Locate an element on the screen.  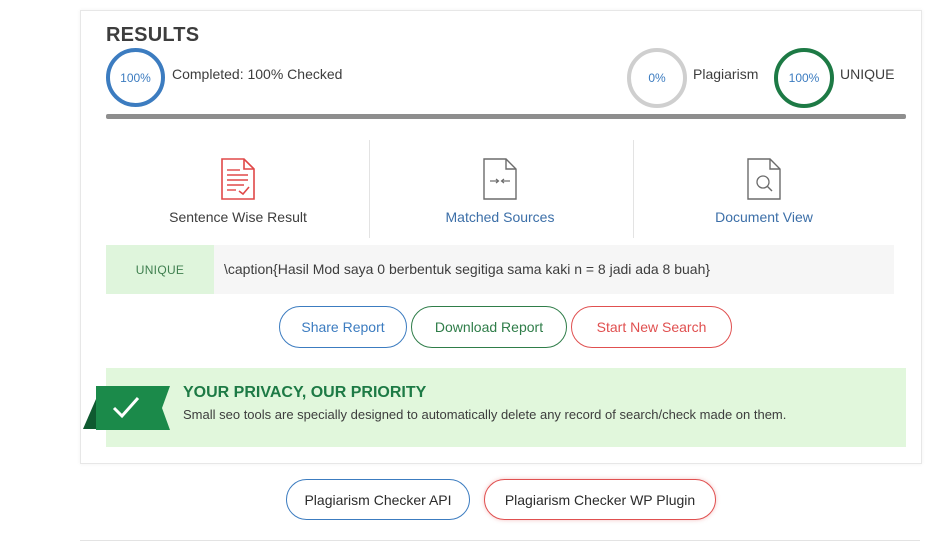
unique-ring: 100% is located at coordinates (804, 78).